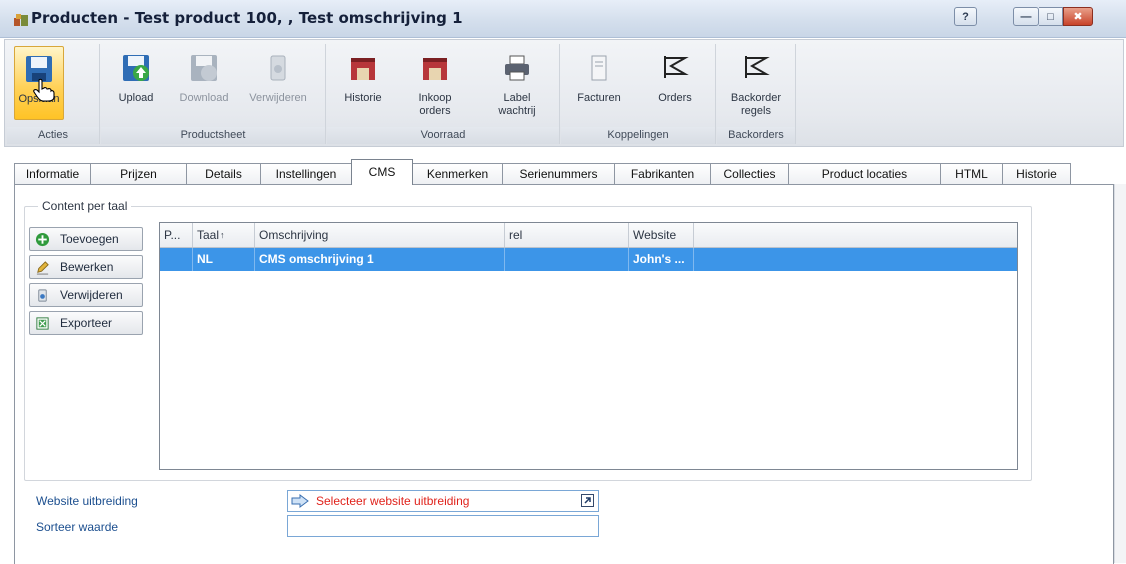 The height and width of the screenshot is (564, 1126). What do you see at coordinates (77, 527) in the screenshot?
I see `sorteer-waarde-label: Sorteer waarde` at bounding box center [77, 527].